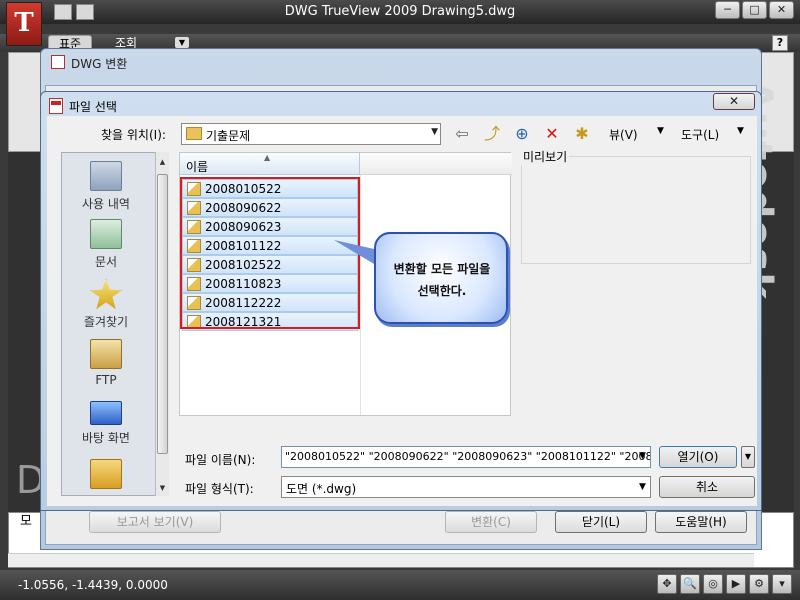  I want to click on new-folder-icon: ✱, so click(582, 134).